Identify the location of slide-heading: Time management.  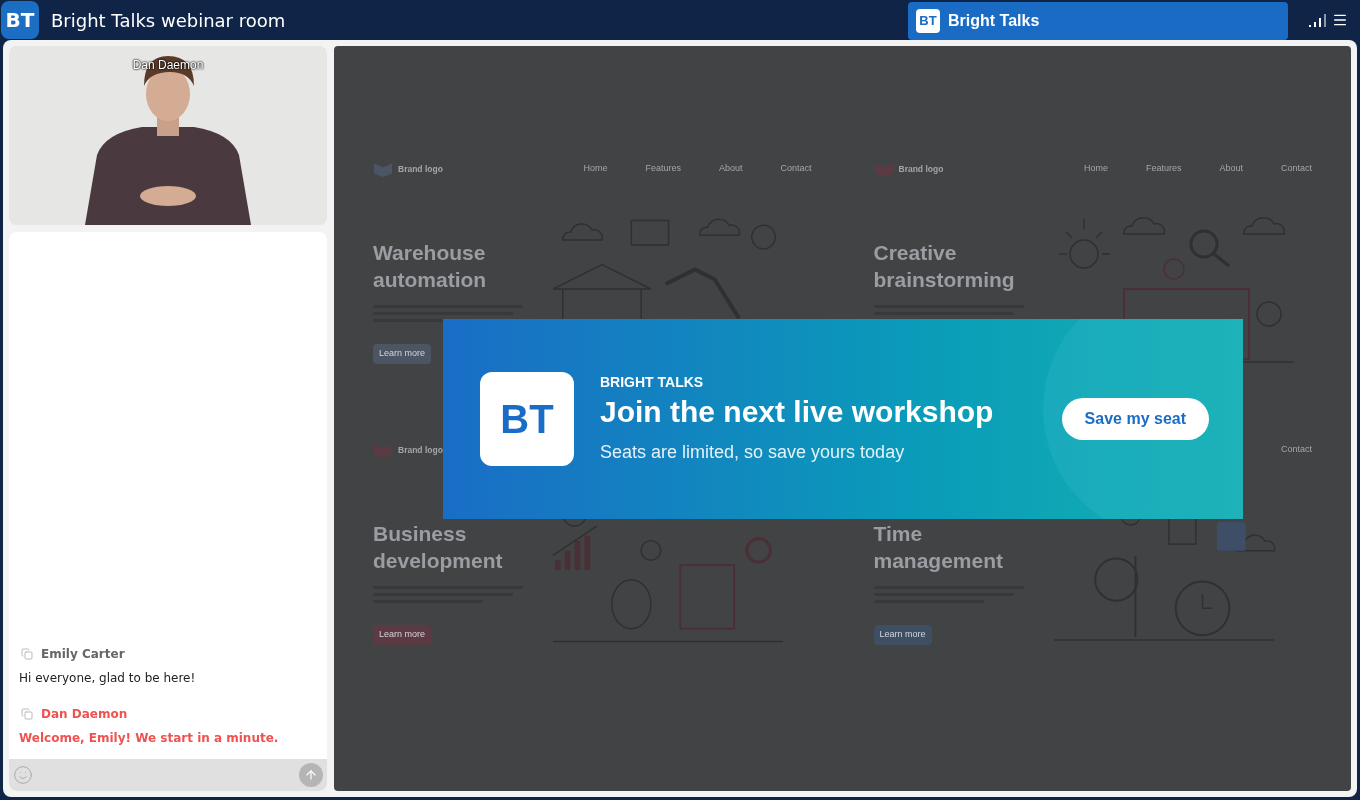
(939, 547).